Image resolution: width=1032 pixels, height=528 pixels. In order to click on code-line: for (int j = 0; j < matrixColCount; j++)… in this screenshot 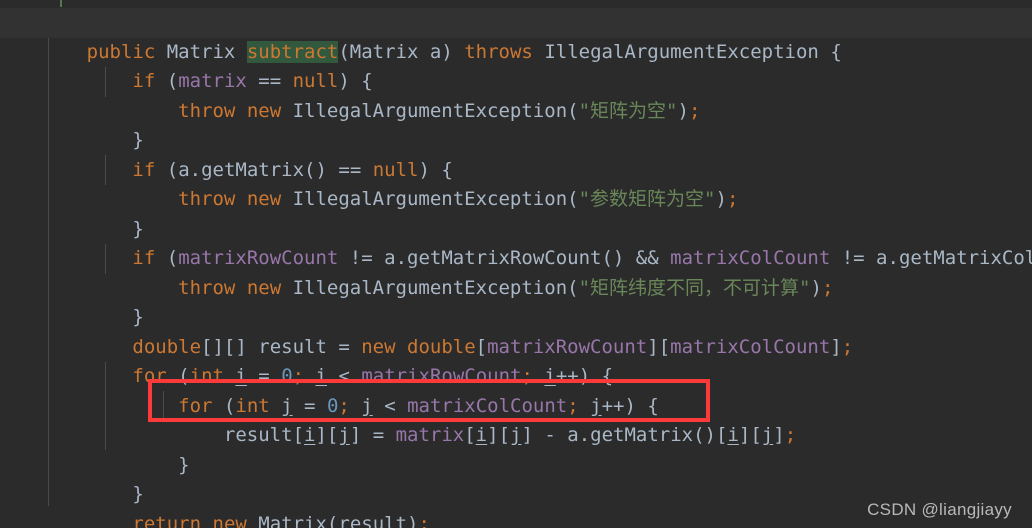, I will do `click(516, 389)`.